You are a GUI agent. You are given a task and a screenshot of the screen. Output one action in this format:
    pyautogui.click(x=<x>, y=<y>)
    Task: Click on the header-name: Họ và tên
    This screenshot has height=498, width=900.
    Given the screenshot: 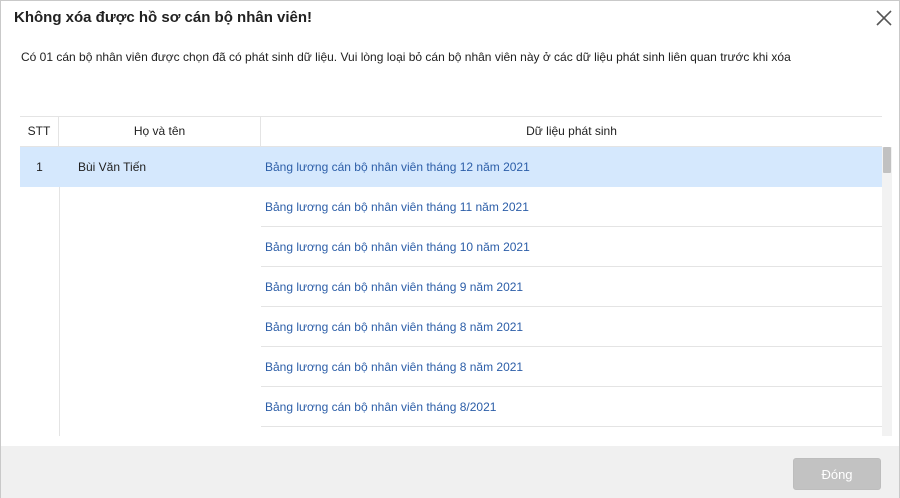 What is the action you would take?
    pyautogui.click(x=160, y=132)
    